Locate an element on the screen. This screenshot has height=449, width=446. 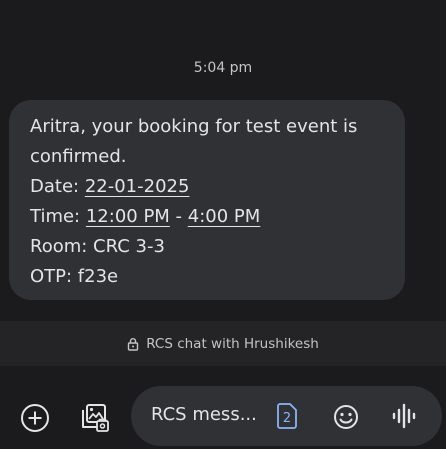
lock-icon is located at coordinates (133, 344).